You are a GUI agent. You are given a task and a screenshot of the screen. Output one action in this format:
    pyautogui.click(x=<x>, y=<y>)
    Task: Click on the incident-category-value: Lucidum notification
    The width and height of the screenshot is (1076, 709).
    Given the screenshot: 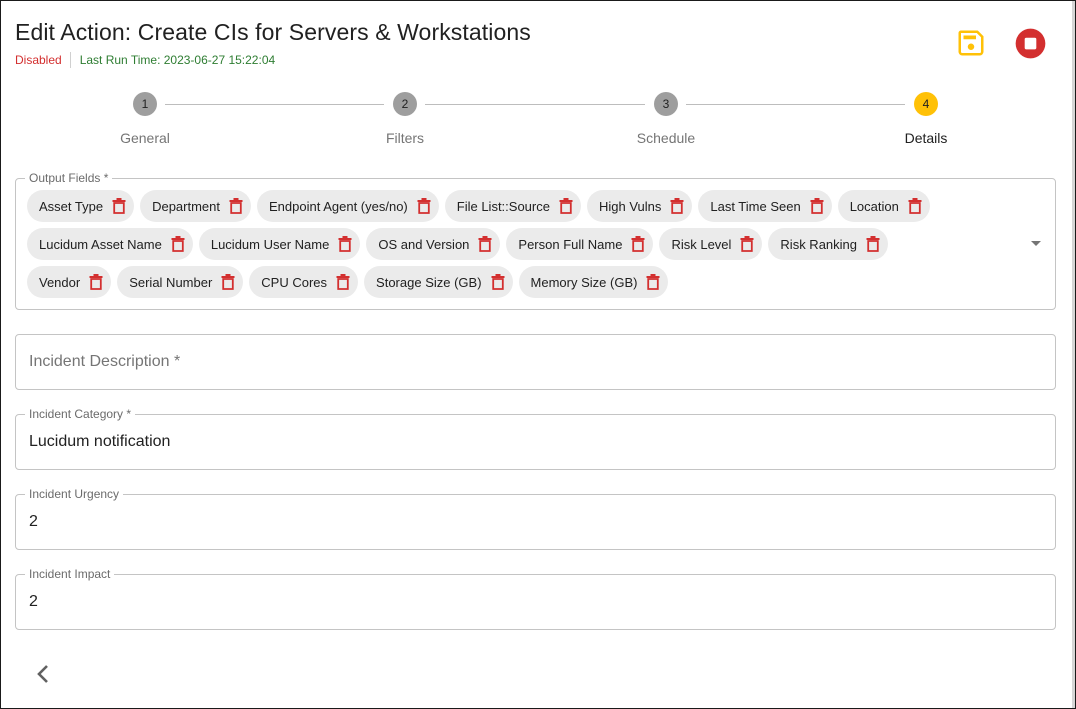 What is the action you would take?
    pyautogui.click(x=100, y=441)
    